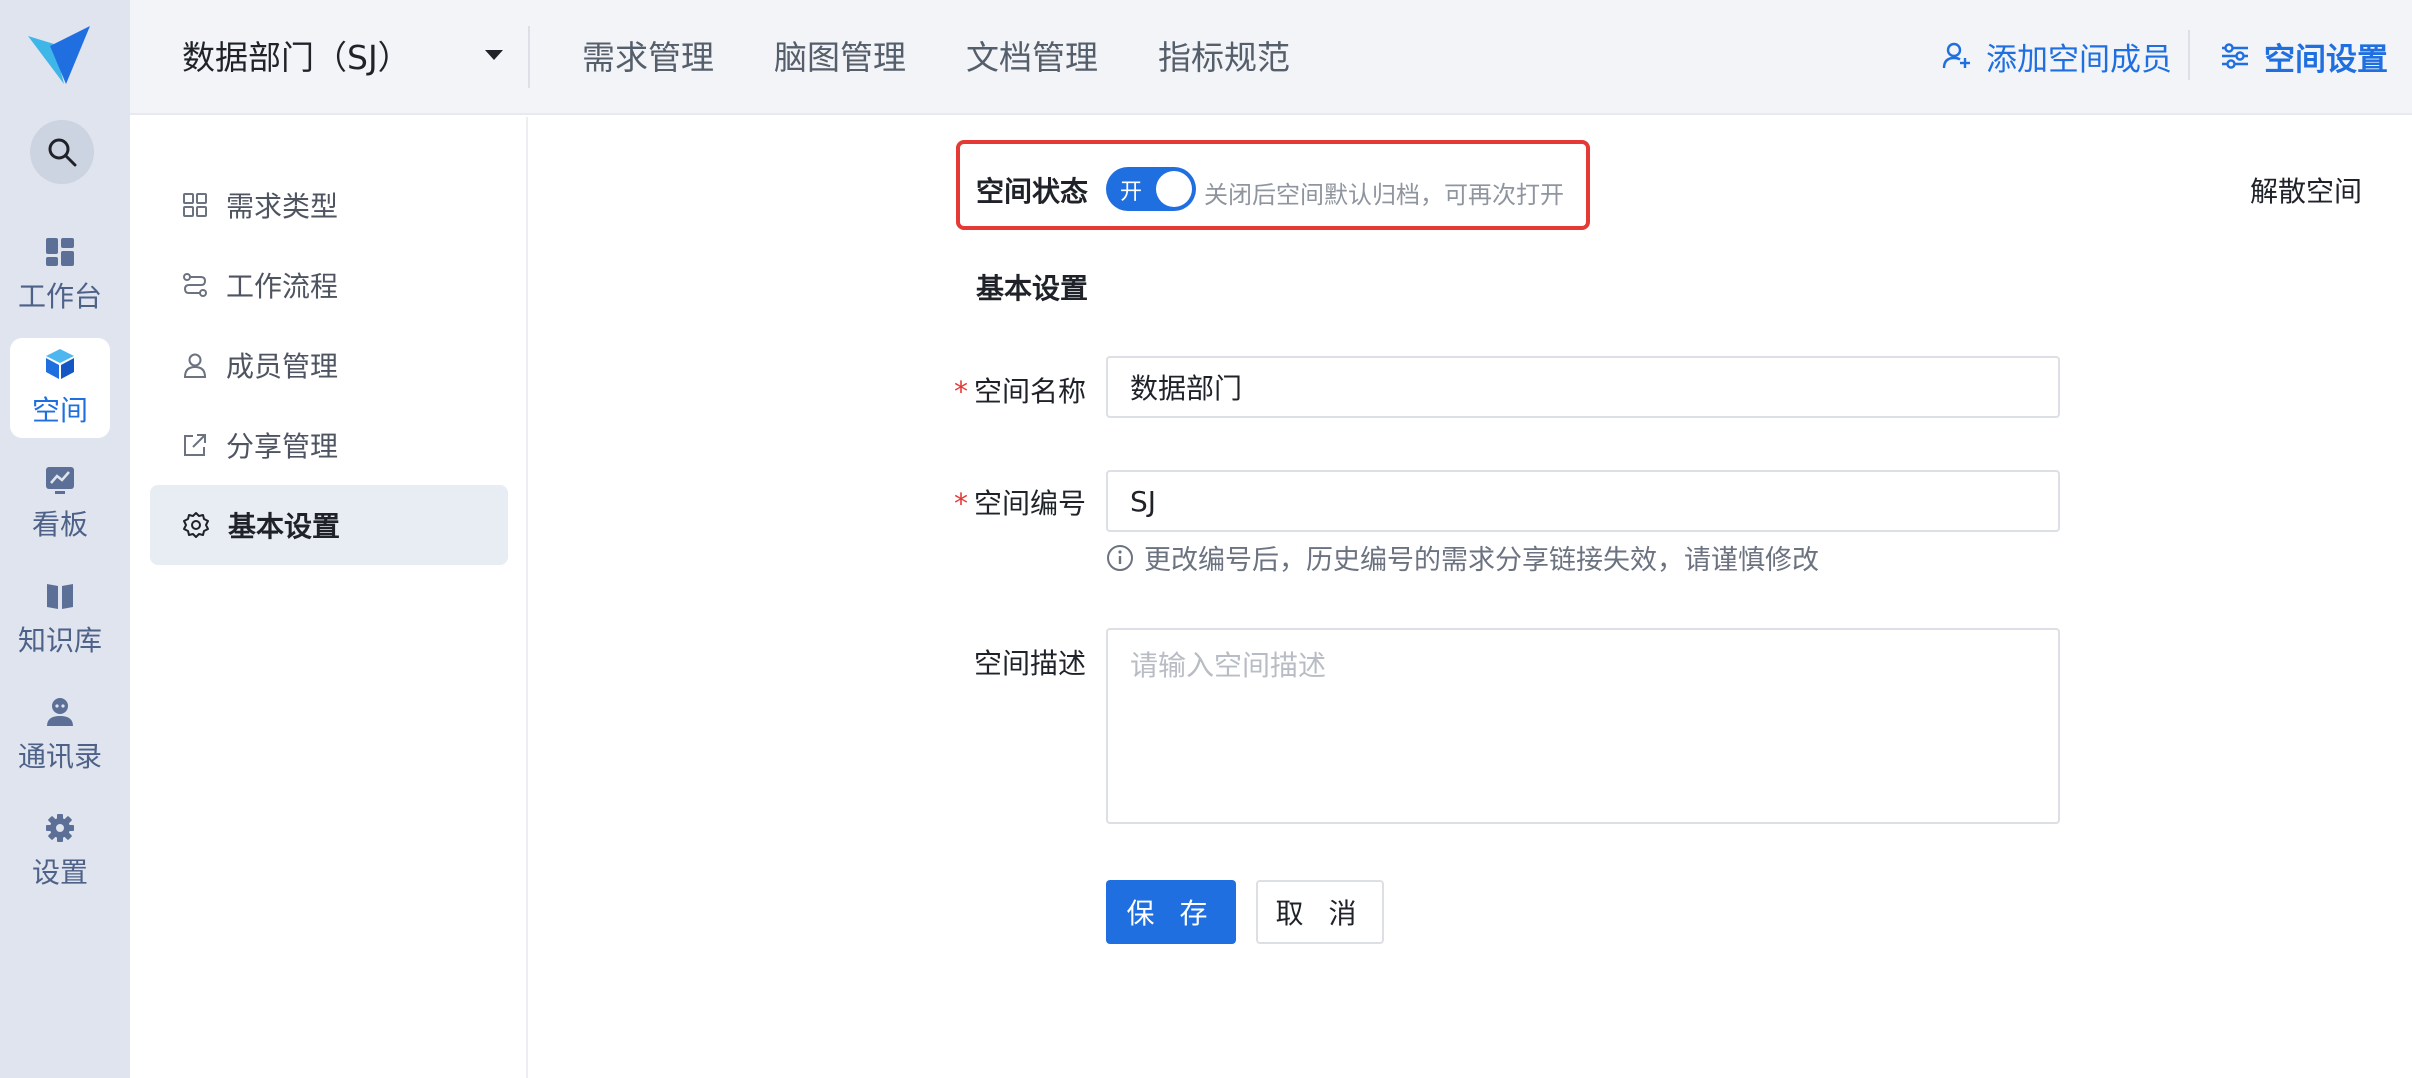  What do you see at coordinates (1171, 912) in the screenshot?
I see `save-button: 保 存` at bounding box center [1171, 912].